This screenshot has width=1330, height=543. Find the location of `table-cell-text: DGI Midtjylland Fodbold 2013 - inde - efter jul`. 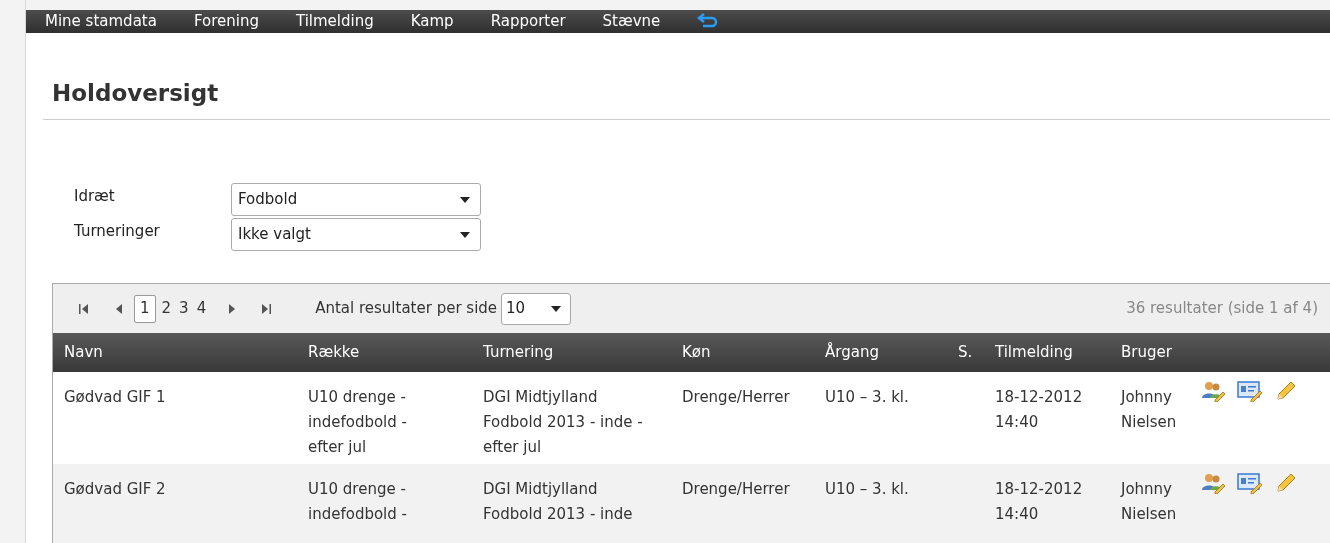

table-cell-text: DGI Midtjylland Fodbold 2013 - inde - efter jul is located at coordinates (563, 422).